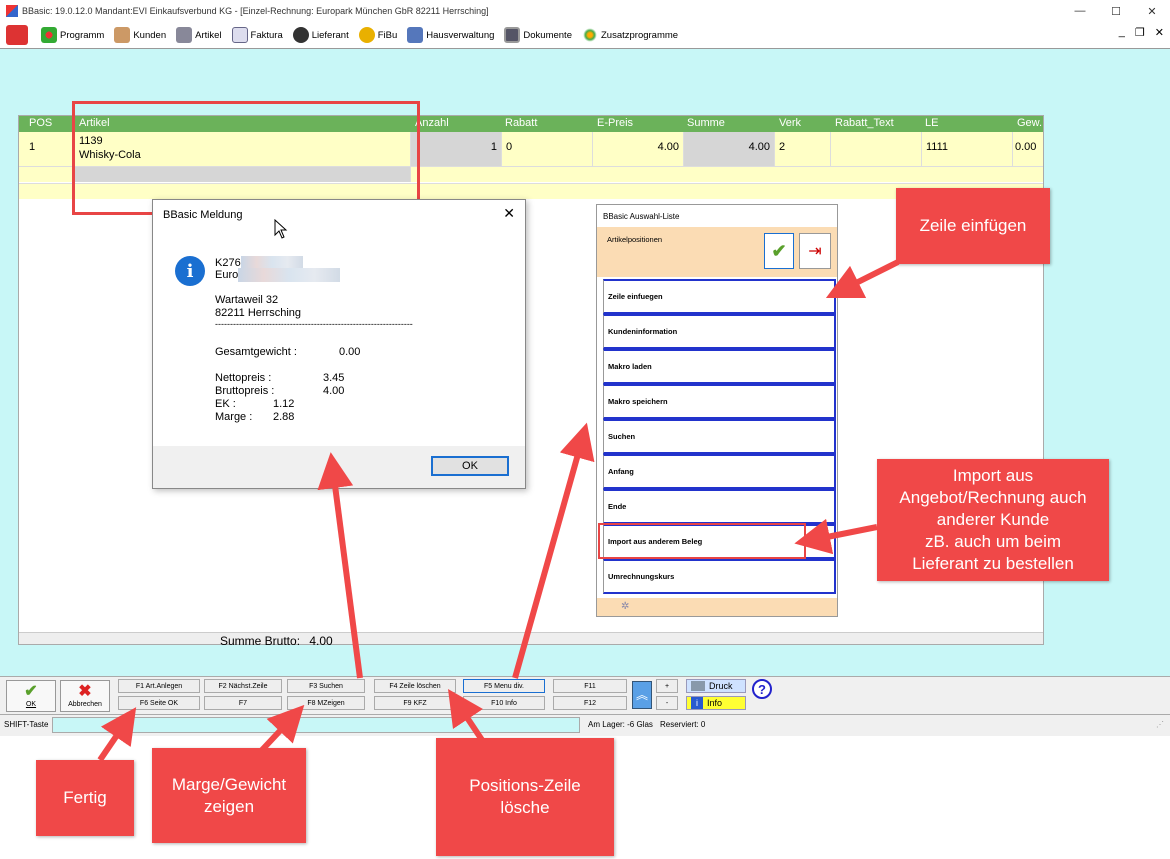 Image resolution: width=1170 pixels, height=859 pixels. I want to click on f3-button: F3 Suchen, so click(326, 686).